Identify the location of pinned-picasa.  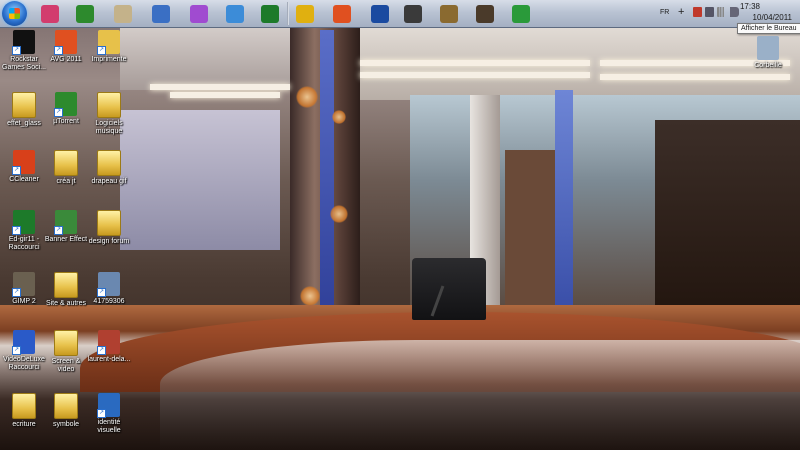
(198, 13).